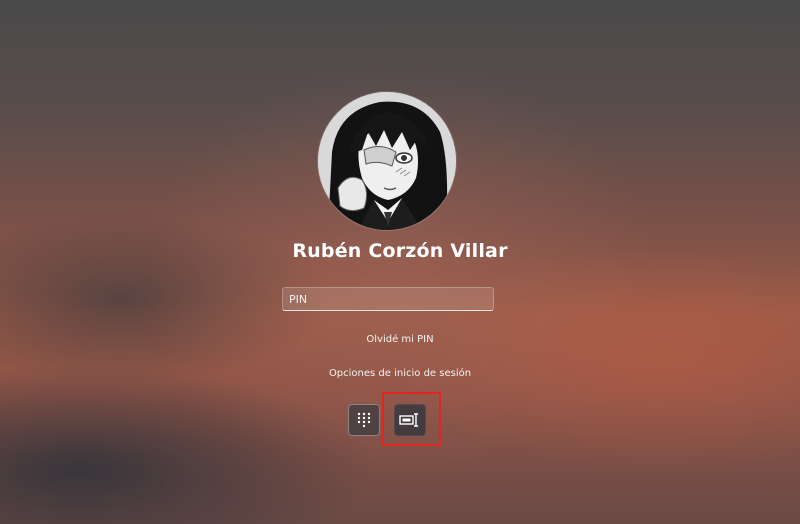 This screenshot has height=524, width=800. I want to click on pin-signin-button, so click(364, 420).